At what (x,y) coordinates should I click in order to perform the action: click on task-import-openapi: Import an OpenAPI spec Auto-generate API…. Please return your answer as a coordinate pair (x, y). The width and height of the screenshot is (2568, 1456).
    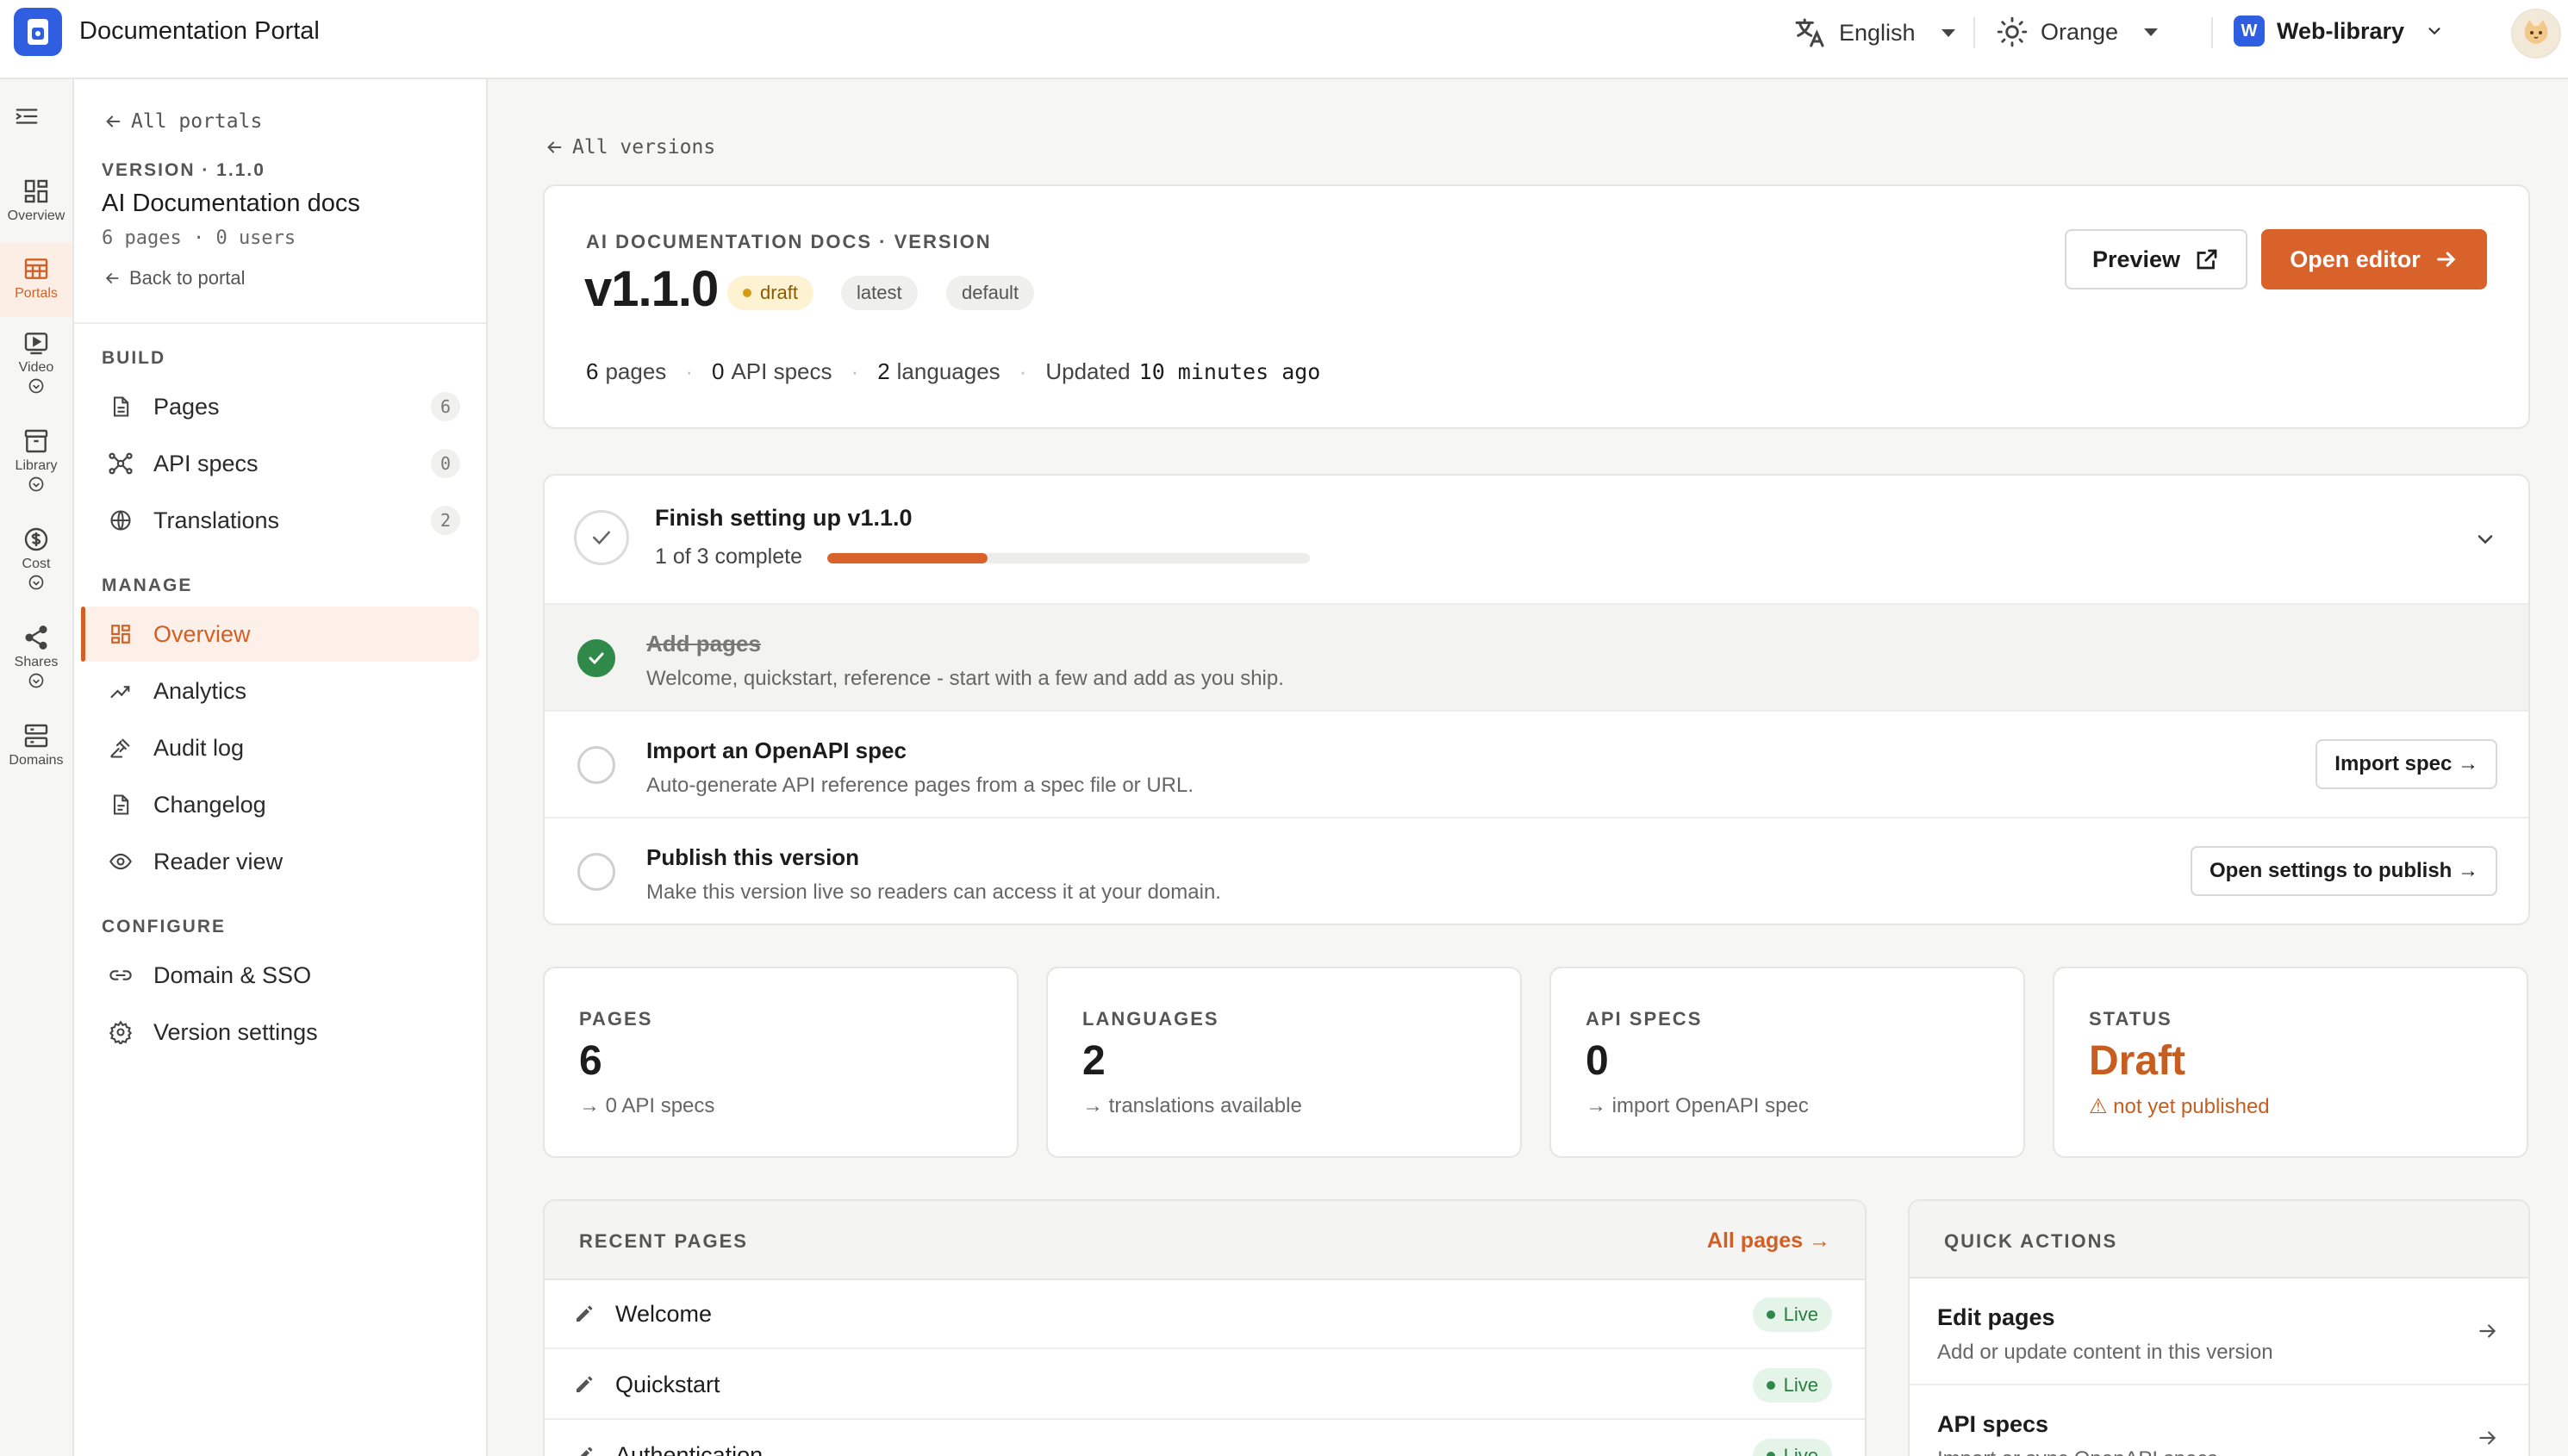
    Looking at the image, I should click on (1536, 764).